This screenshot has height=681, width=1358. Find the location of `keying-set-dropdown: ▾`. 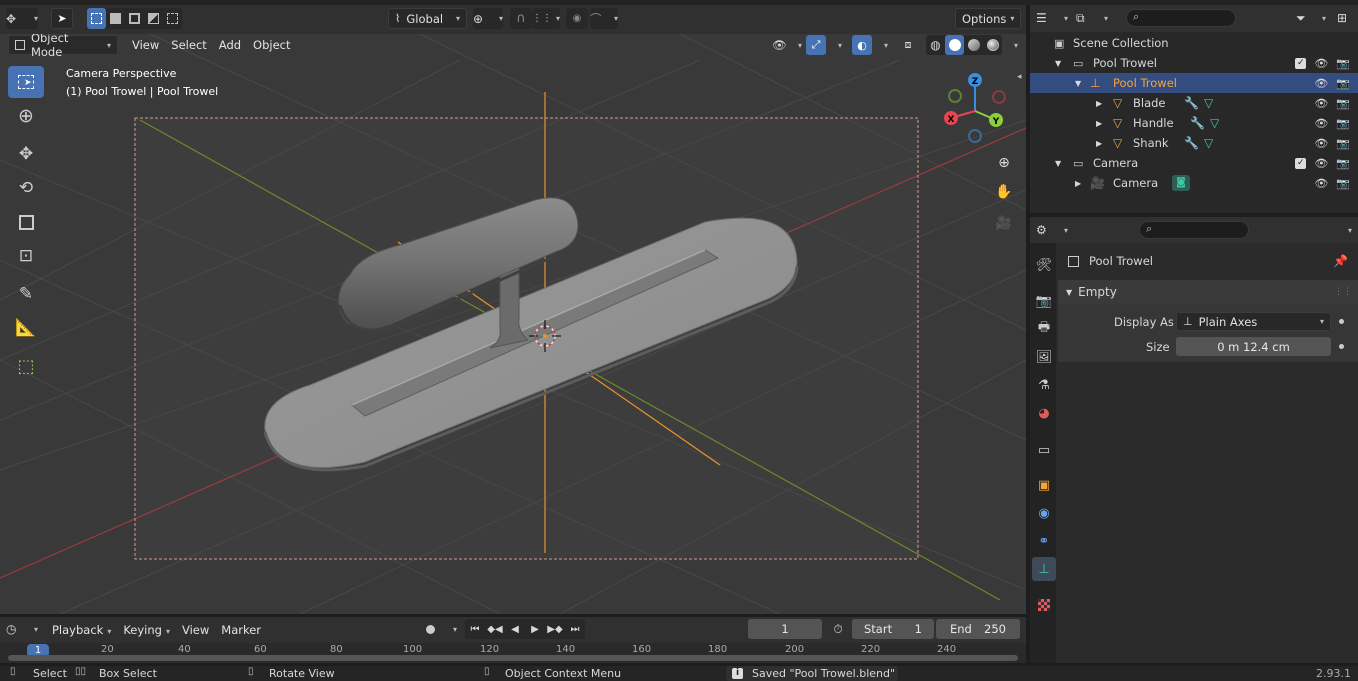

keying-set-dropdown: ▾ is located at coordinates (449, 629).